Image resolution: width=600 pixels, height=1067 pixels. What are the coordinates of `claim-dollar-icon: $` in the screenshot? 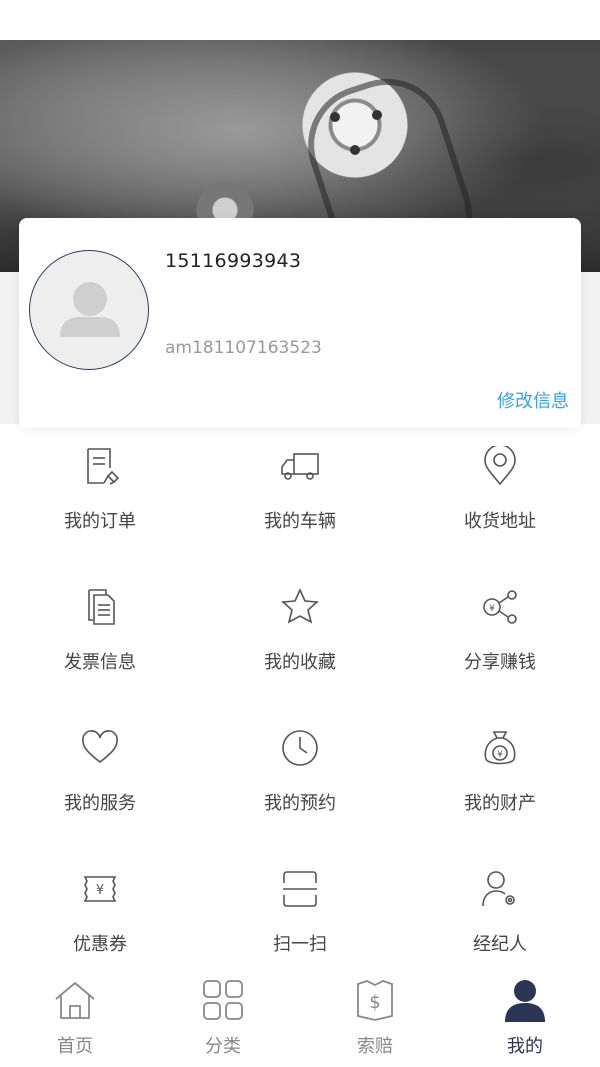 It's located at (375, 1000).